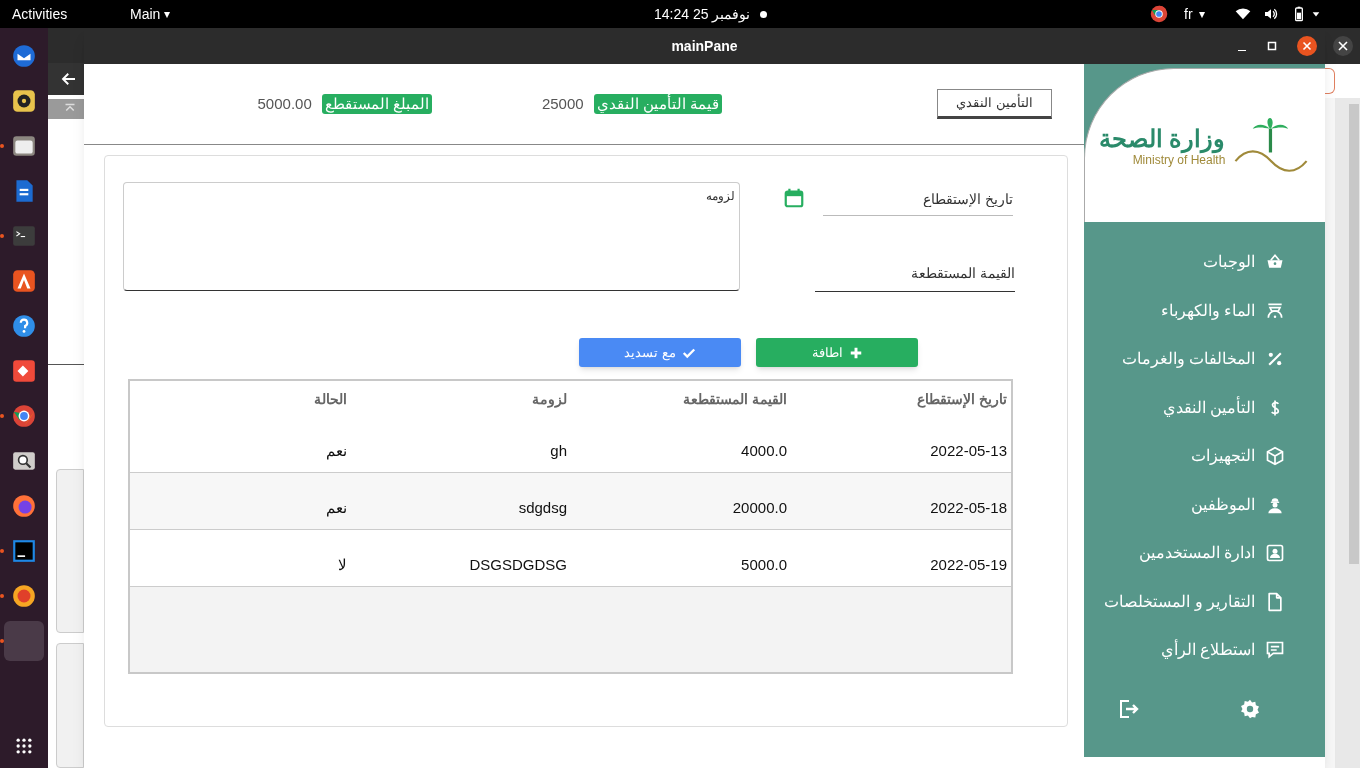  What do you see at coordinates (1184, 504) in the screenshot?
I see `menu-item: الموظفين` at bounding box center [1184, 504].